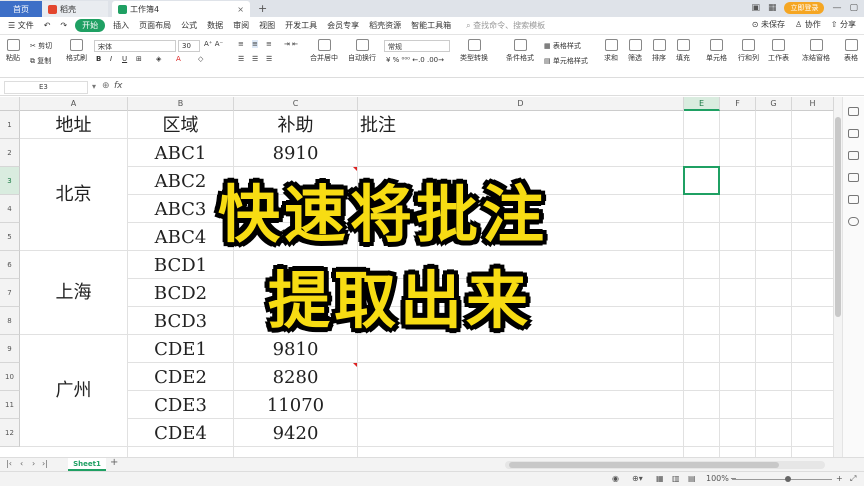 This screenshot has height=486, width=864. I want to click on menu-insert: 插入, so click(121, 25).